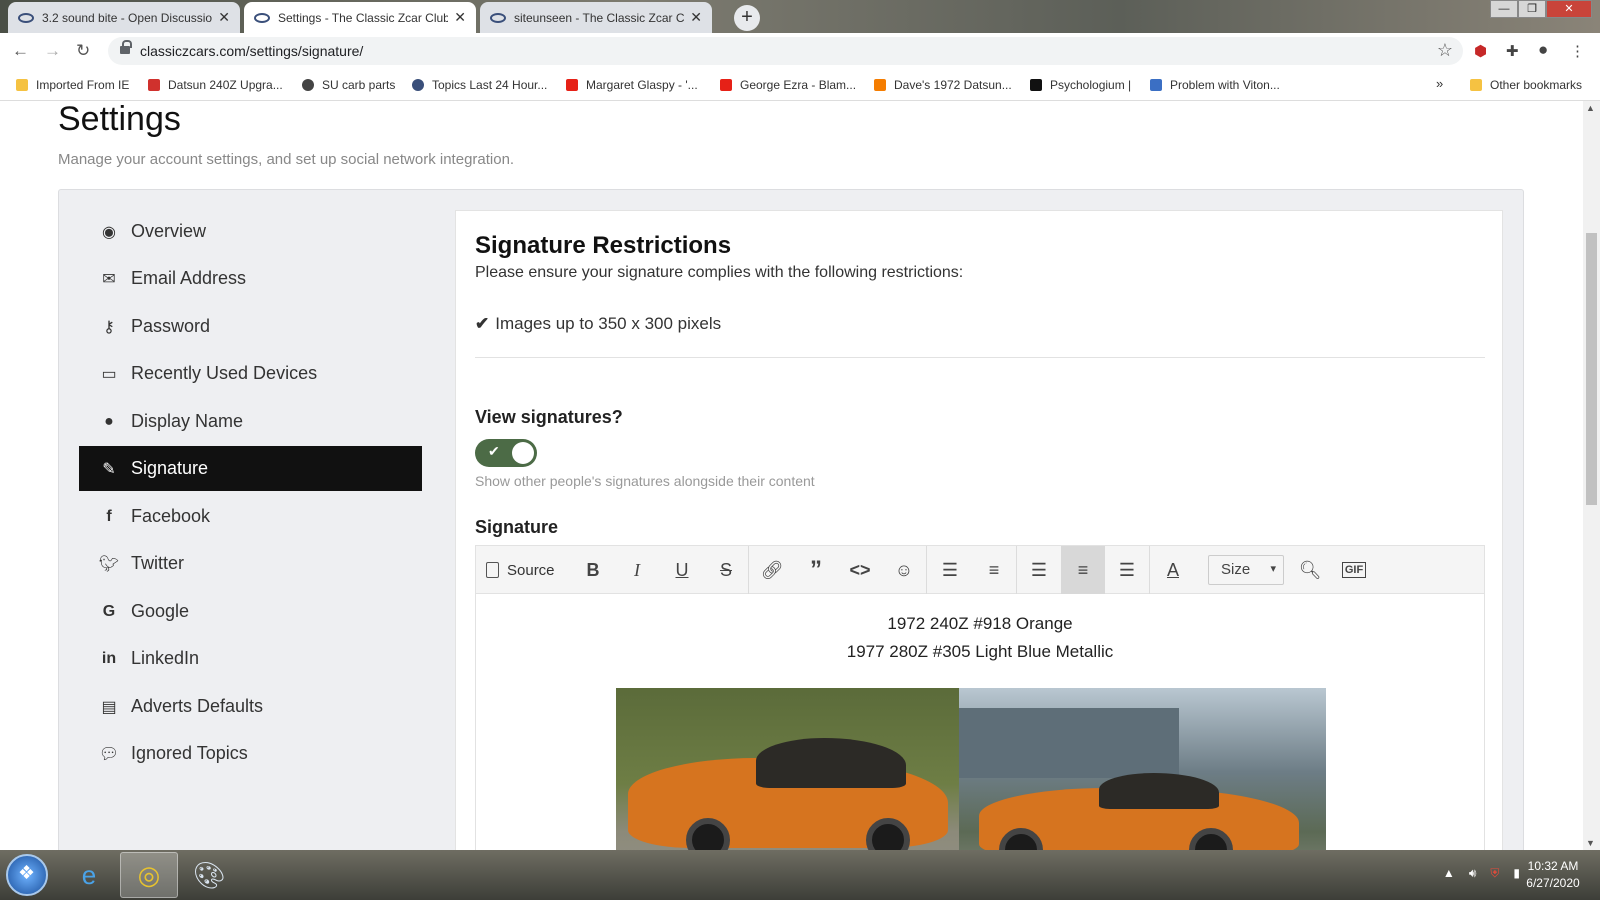  What do you see at coordinates (980, 623) in the screenshot?
I see `signature-line-1: 1972 240Z #918 Orange` at bounding box center [980, 623].